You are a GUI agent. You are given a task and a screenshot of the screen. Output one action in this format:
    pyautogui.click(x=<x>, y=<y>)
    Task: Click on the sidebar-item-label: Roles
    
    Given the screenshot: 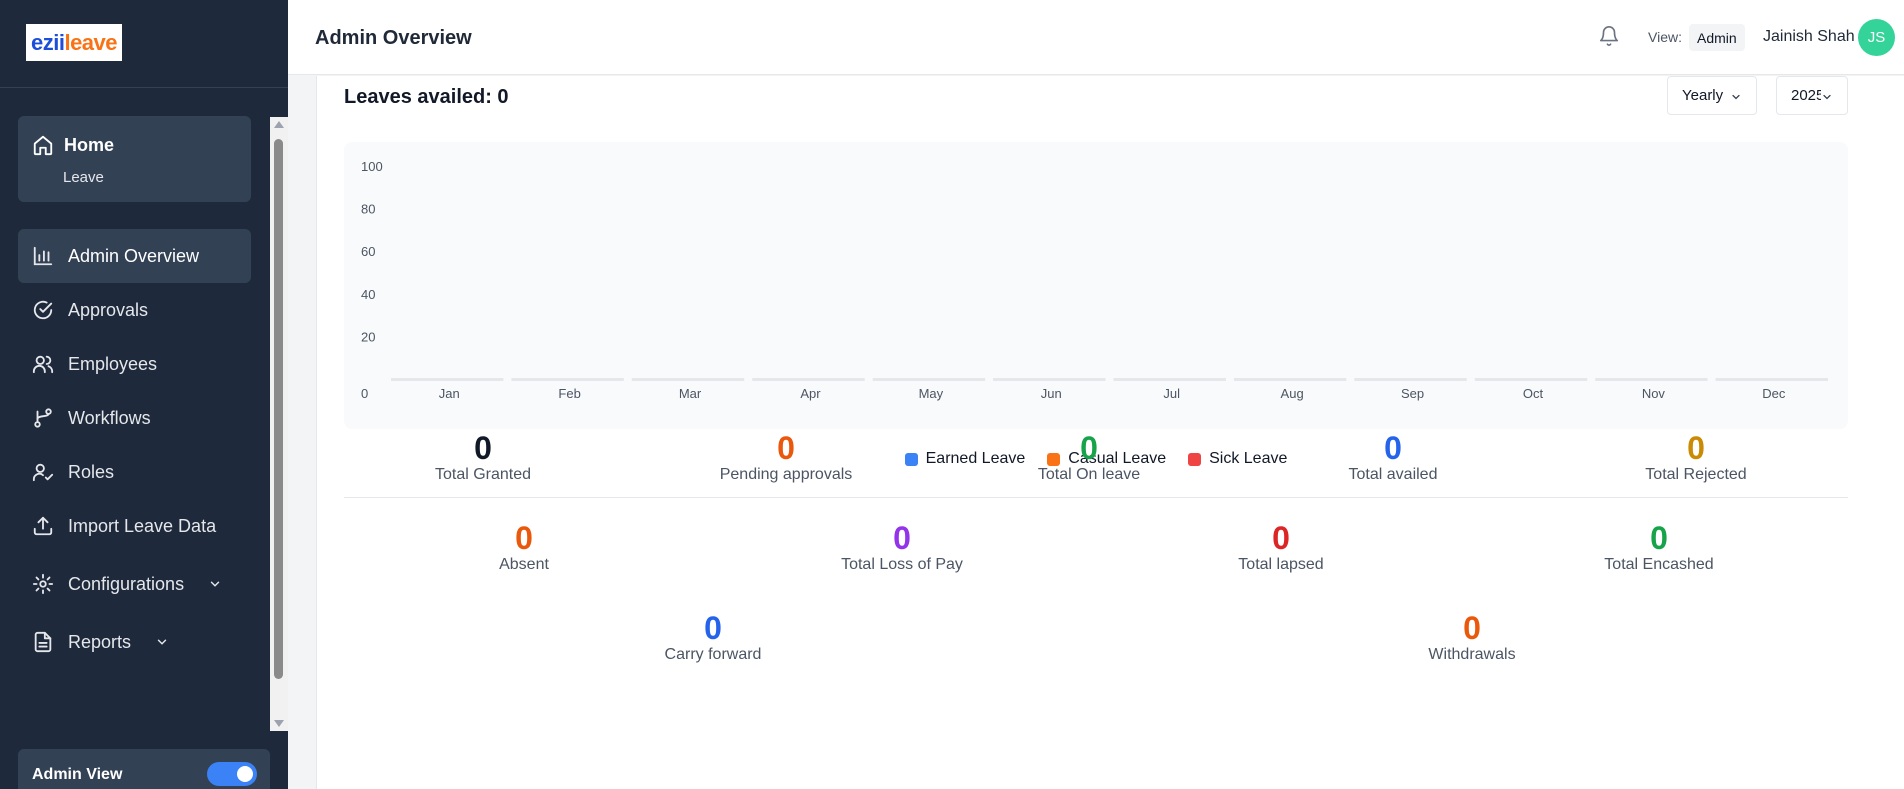 What is the action you would take?
    pyautogui.click(x=91, y=471)
    